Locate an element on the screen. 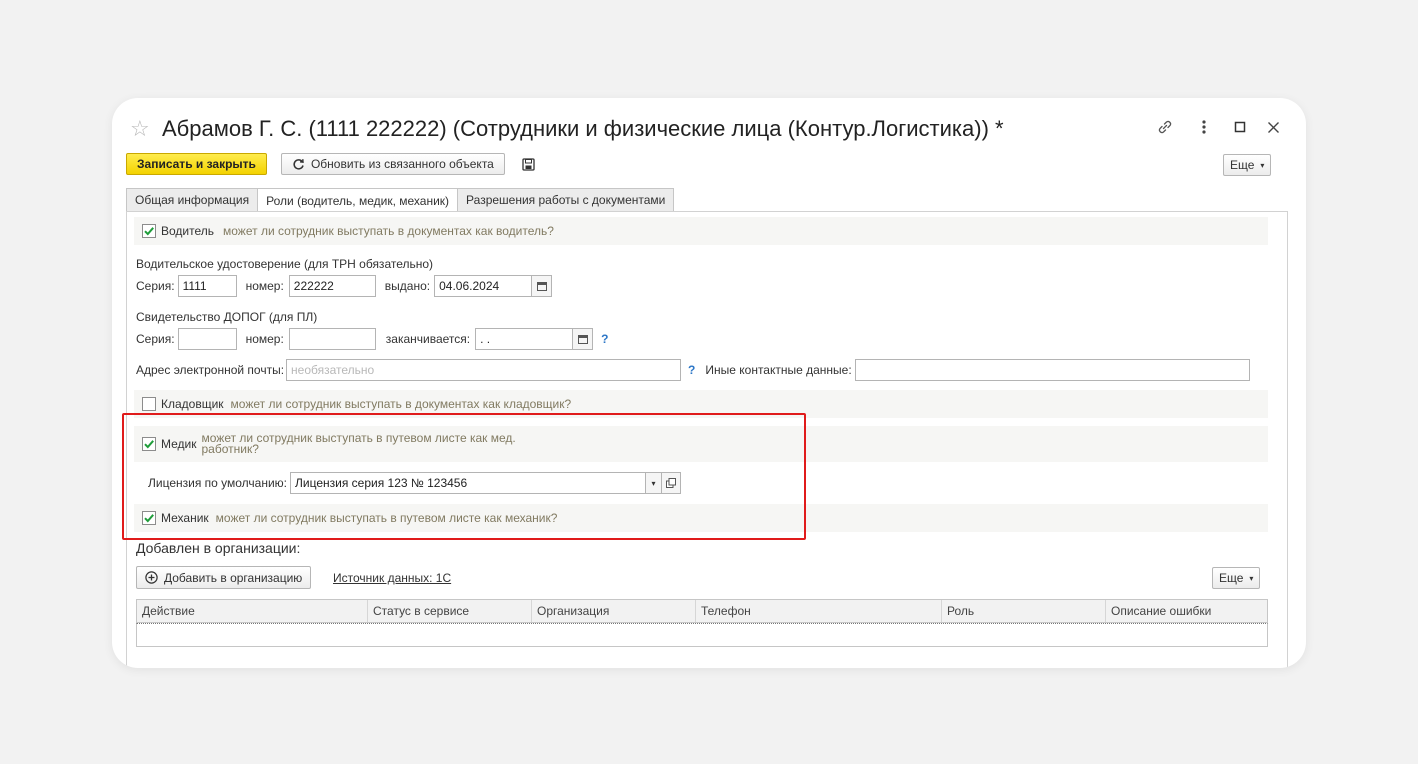  favorite-star-icon: ☆ is located at coordinates (143, 129).